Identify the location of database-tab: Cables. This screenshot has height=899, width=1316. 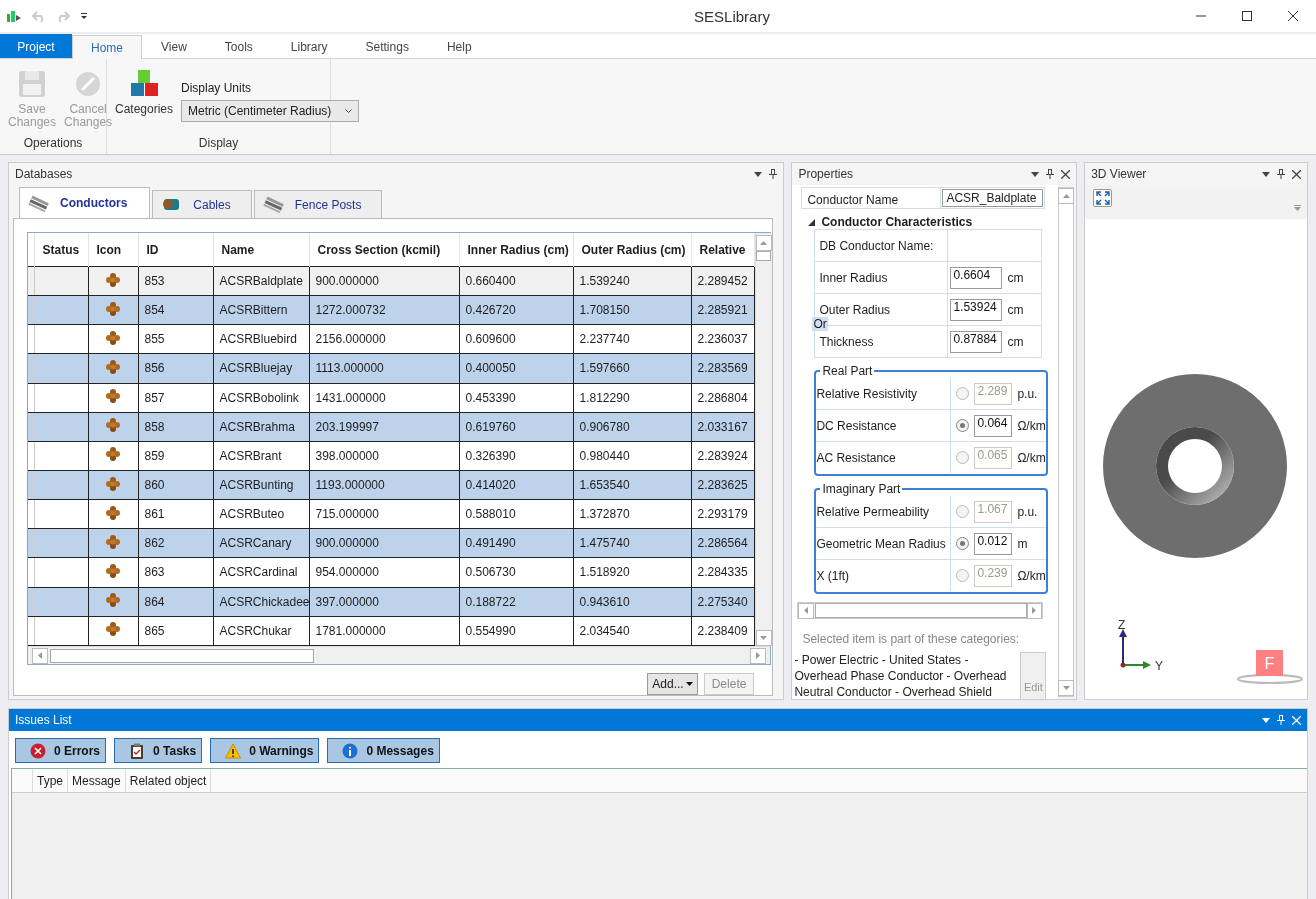
(202, 204).